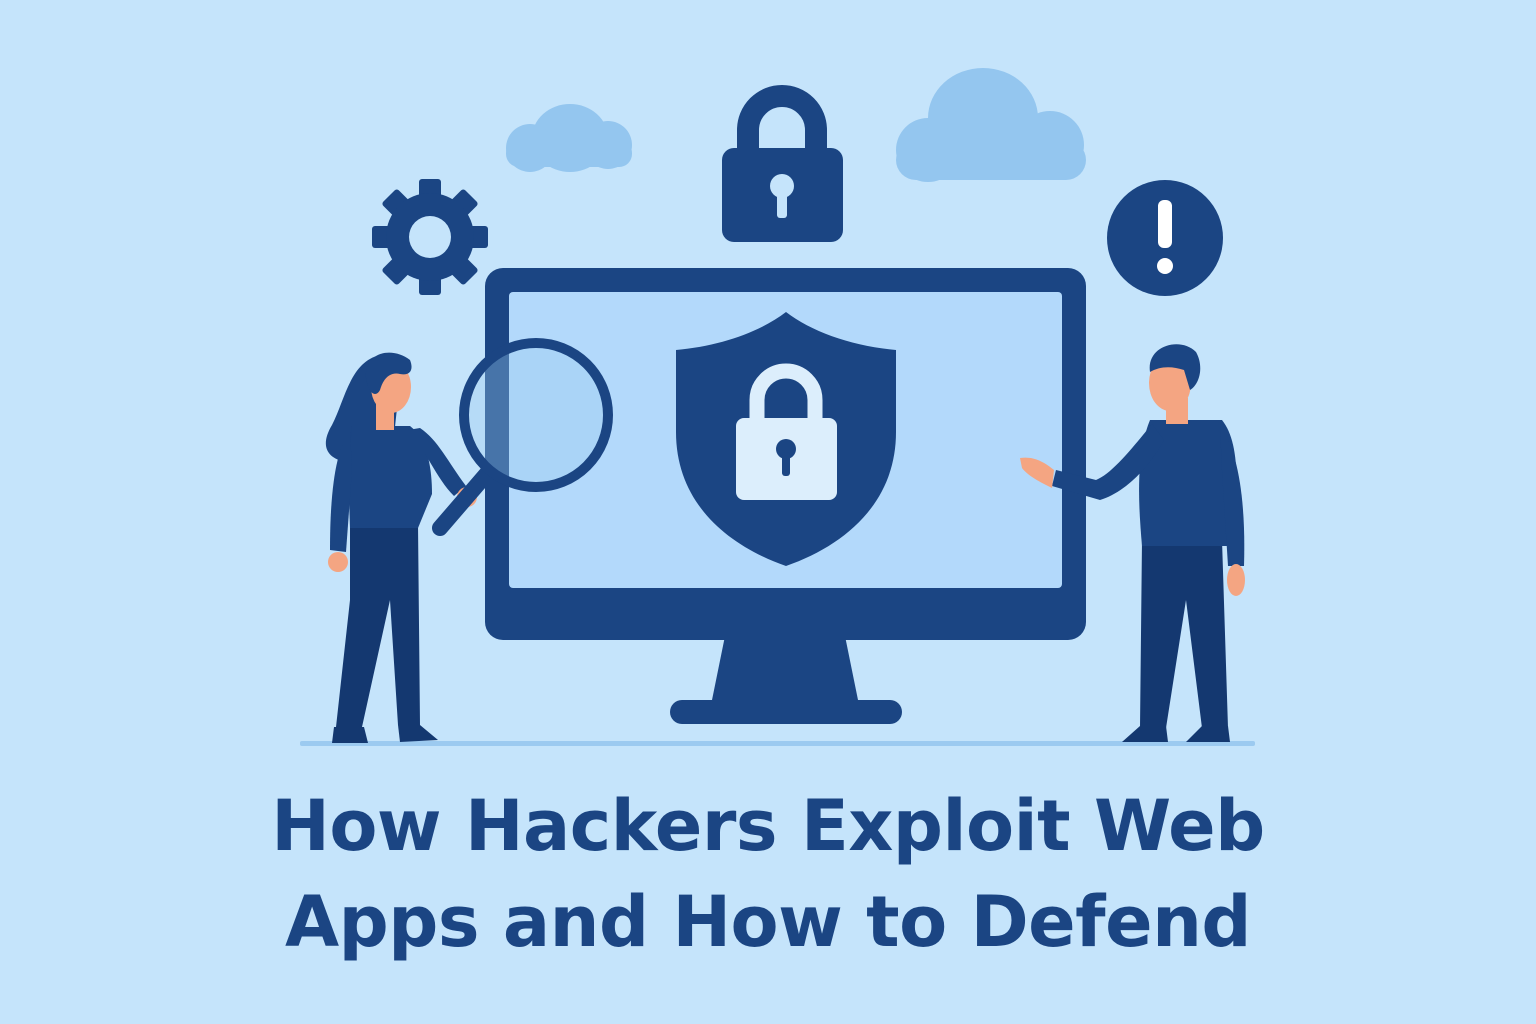 The height and width of the screenshot is (1024, 1536). I want to click on title-line-1: How Hackers Exploit Web, so click(768, 826).